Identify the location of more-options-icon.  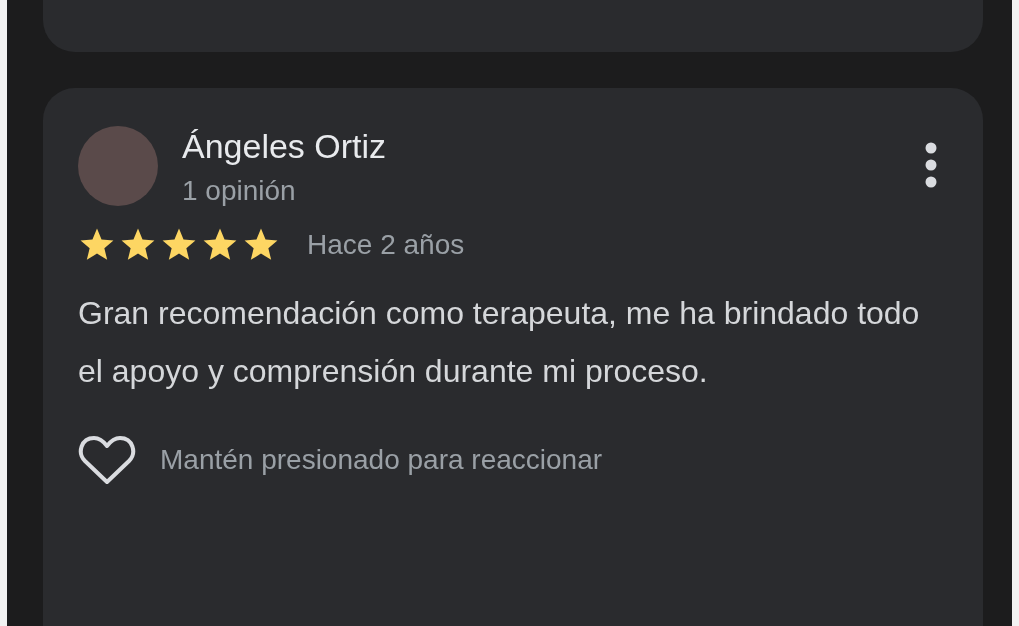
(931, 165).